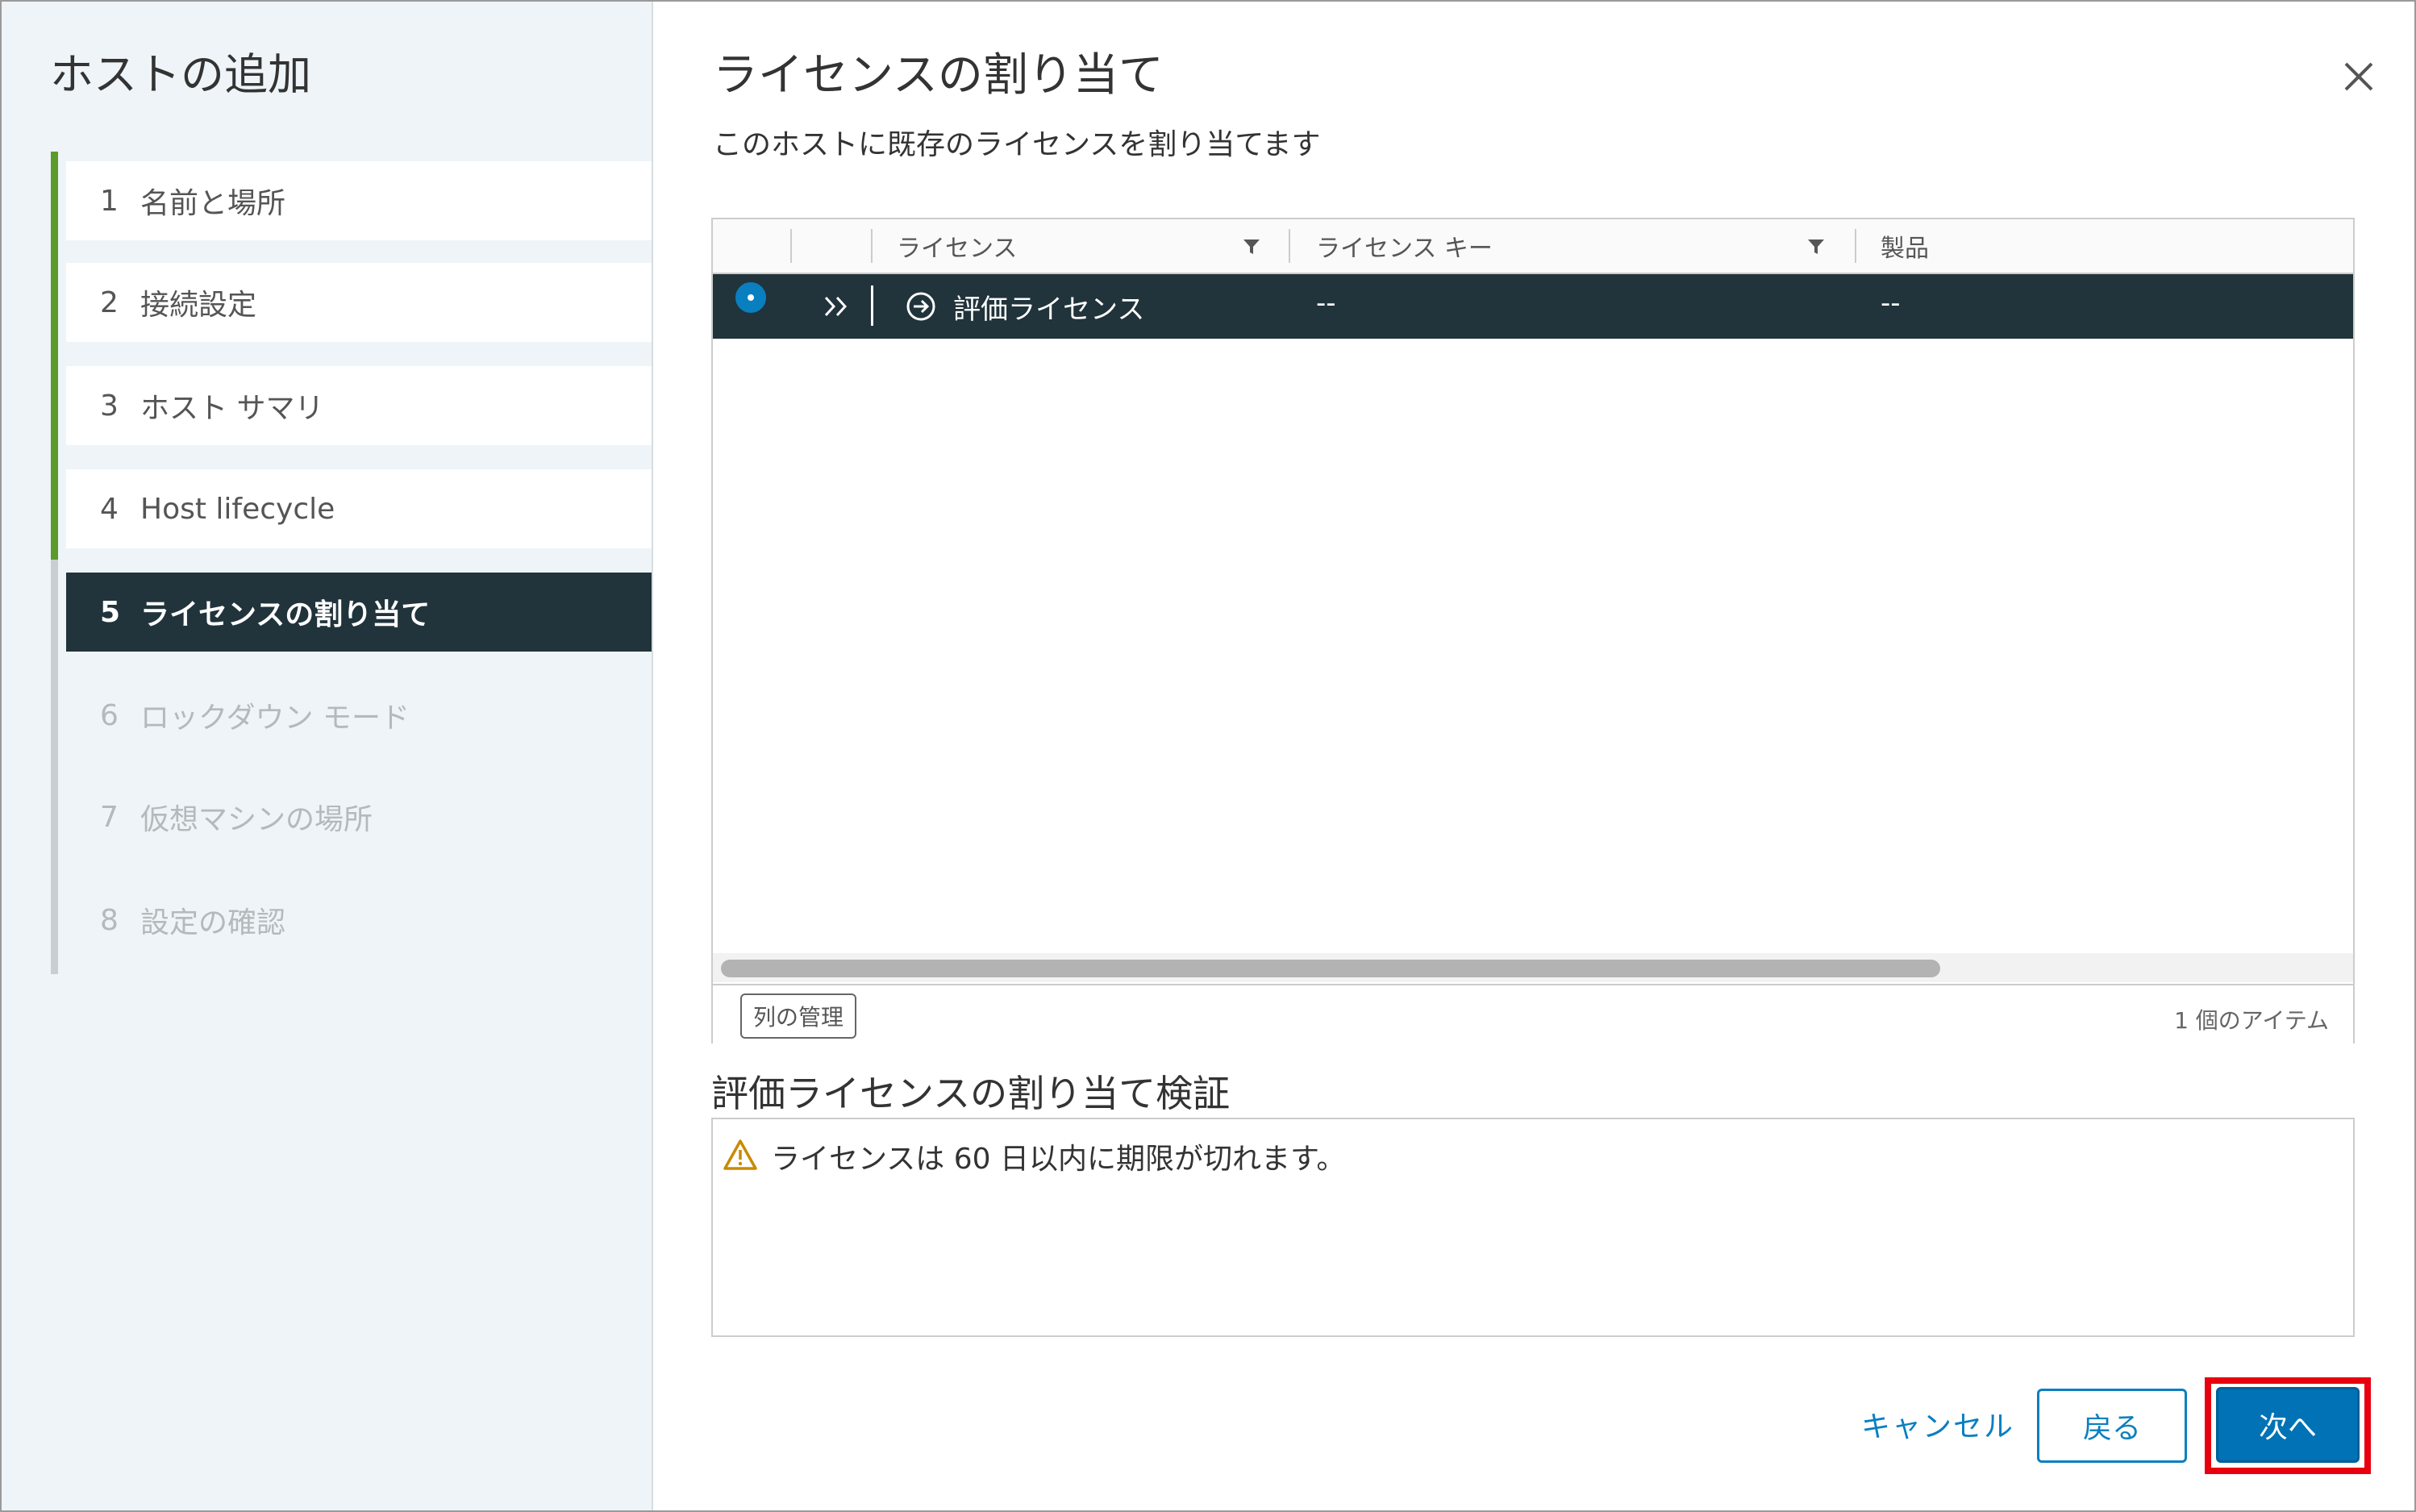  I want to click on wizard-step-name-and-location: 1 名前と場所, so click(359, 200).